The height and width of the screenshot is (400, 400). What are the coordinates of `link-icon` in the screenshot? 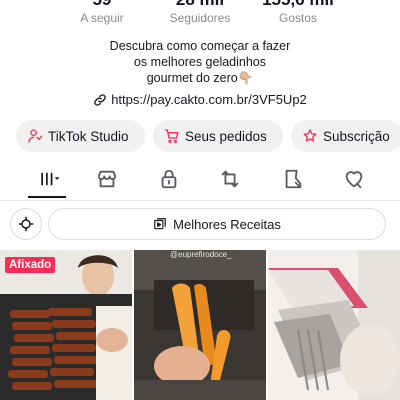 It's located at (100, 99).